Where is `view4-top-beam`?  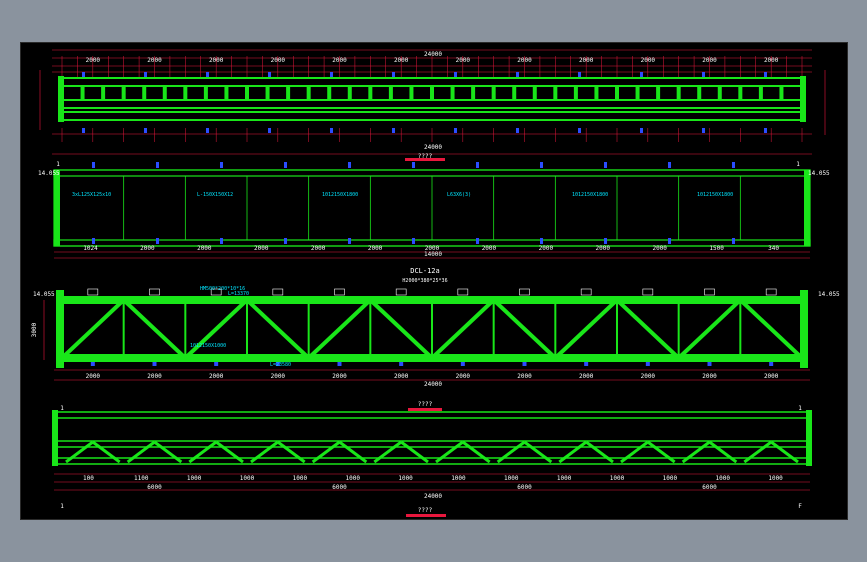 view4-top-beam is located at coordinates (432, 415).